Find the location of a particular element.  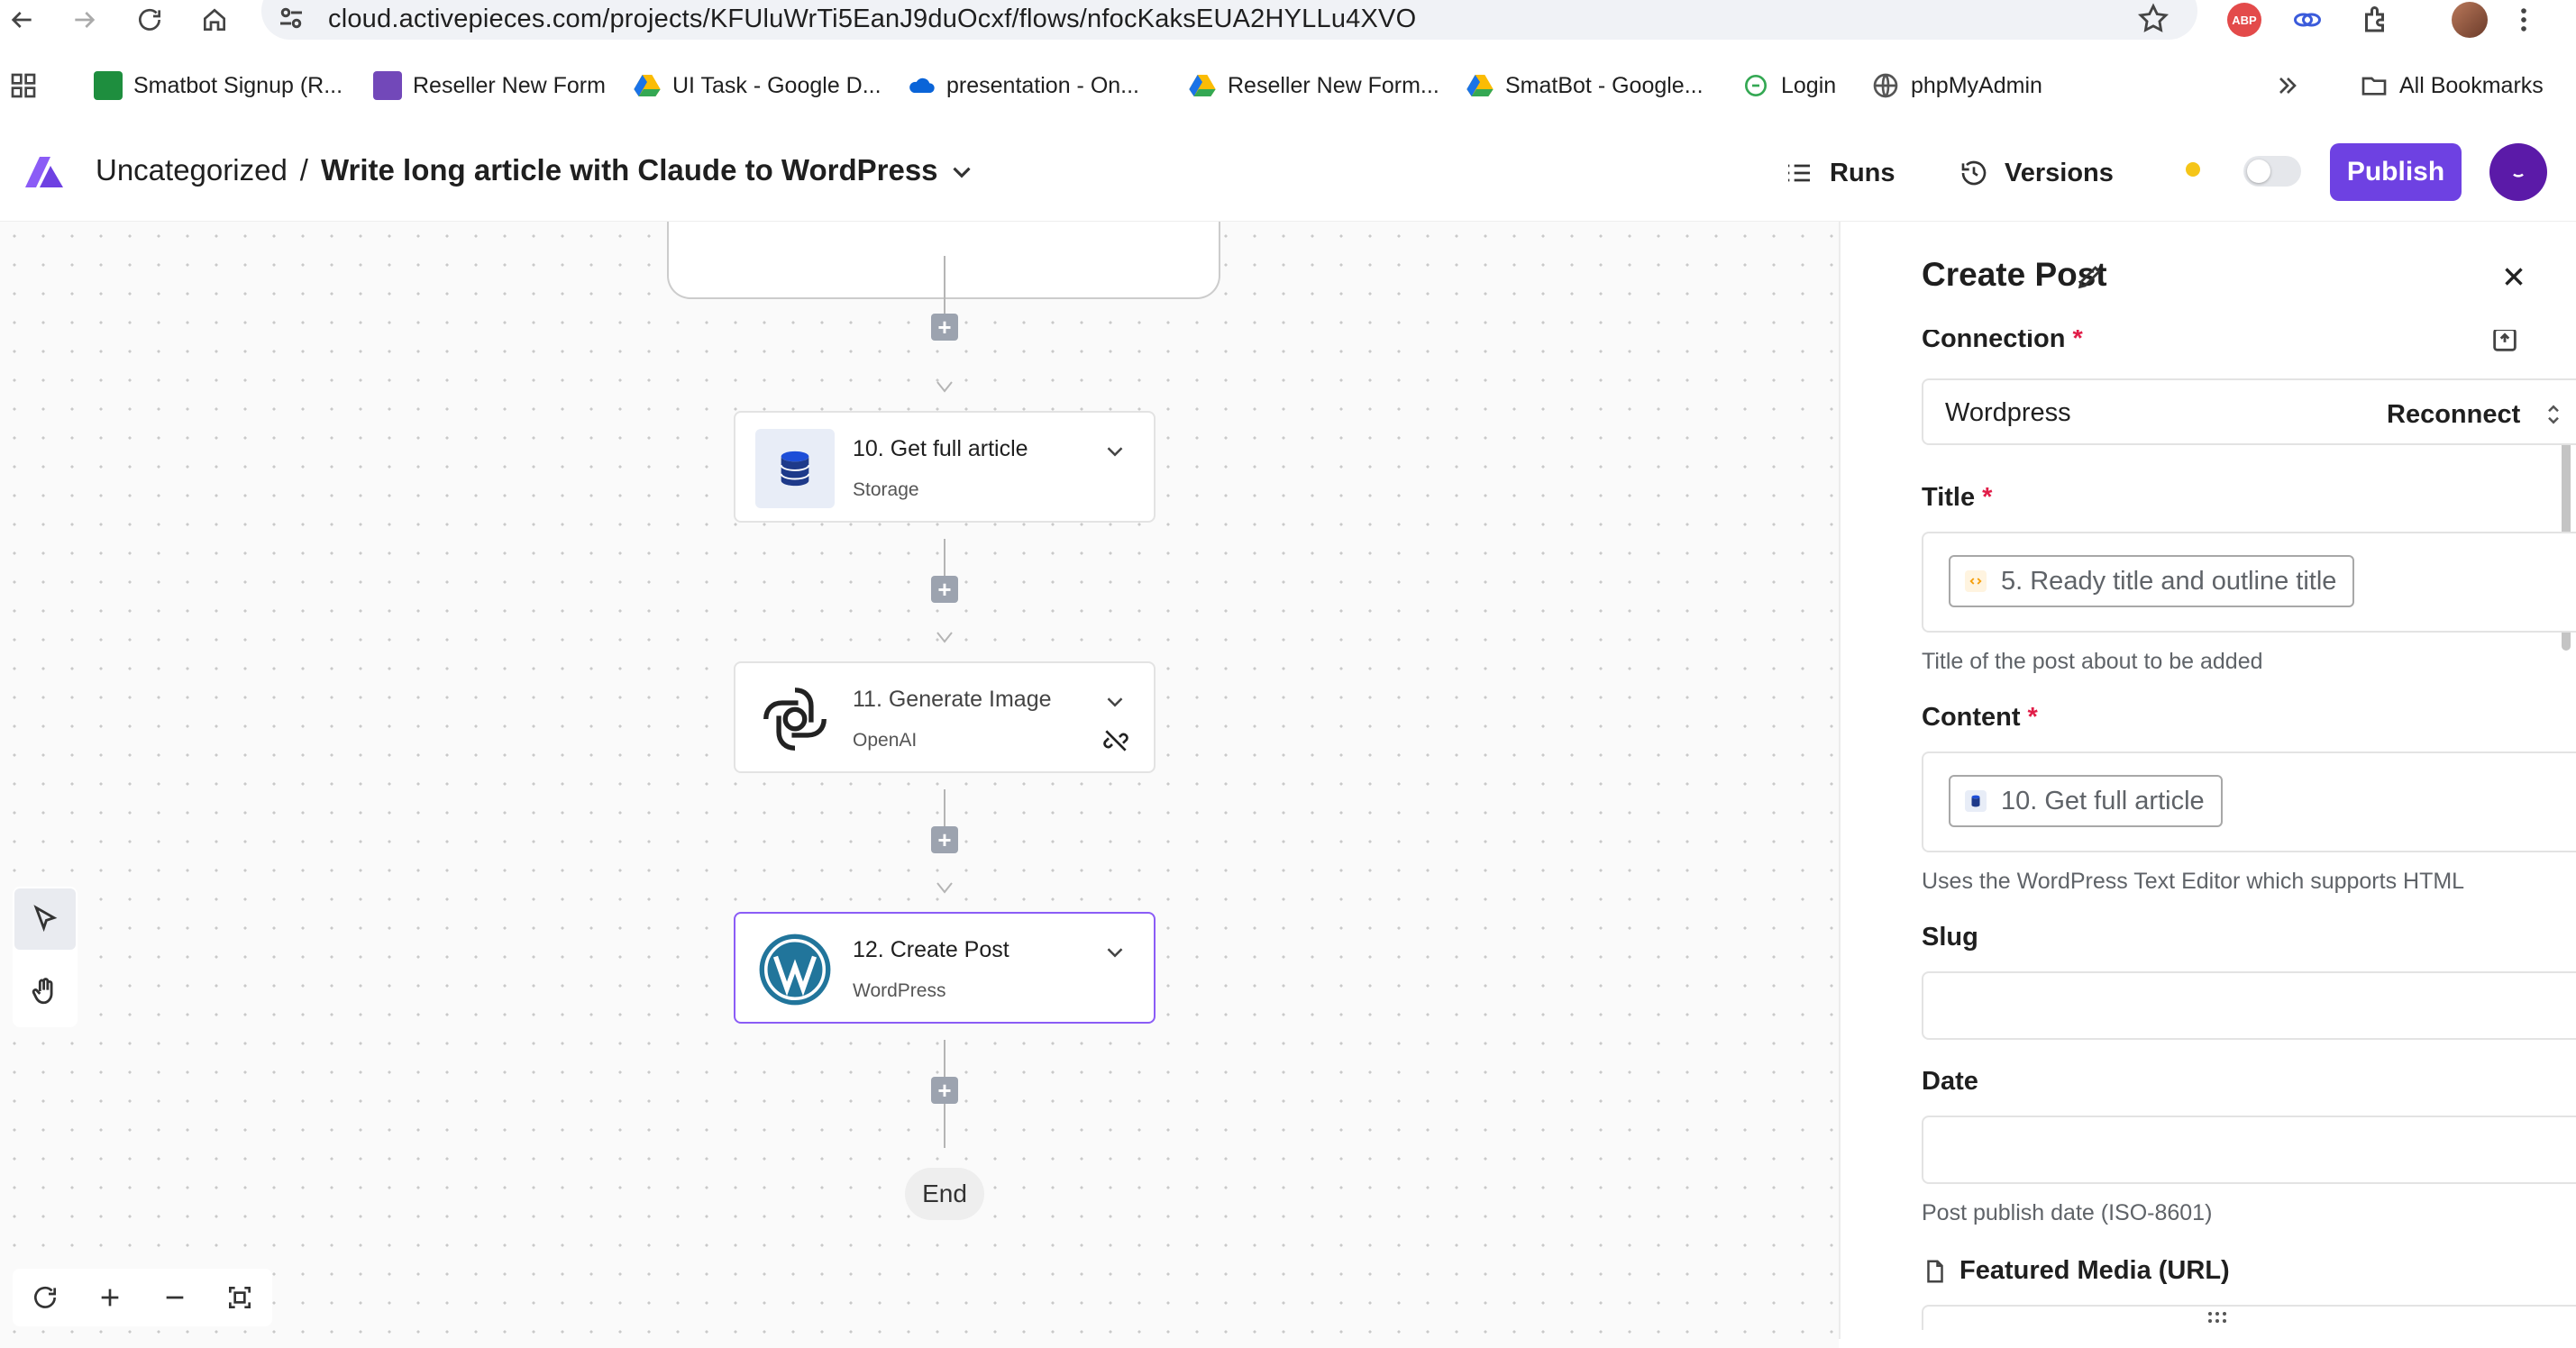

reconnect-button: Reconnect is located at coordinates (2453, 415).